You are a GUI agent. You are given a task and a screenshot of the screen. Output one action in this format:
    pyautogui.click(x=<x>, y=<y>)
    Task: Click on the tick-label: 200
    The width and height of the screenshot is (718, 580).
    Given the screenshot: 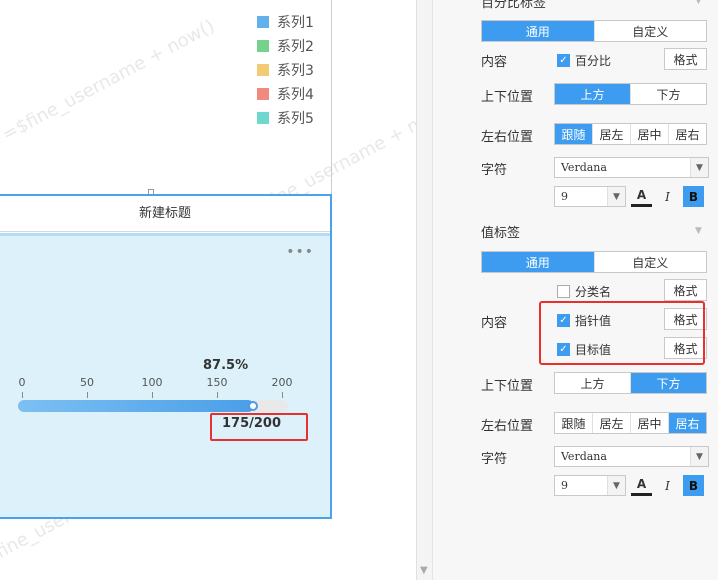 What is the action you would take?
    pyautogui.click(x=282, y=382)
    